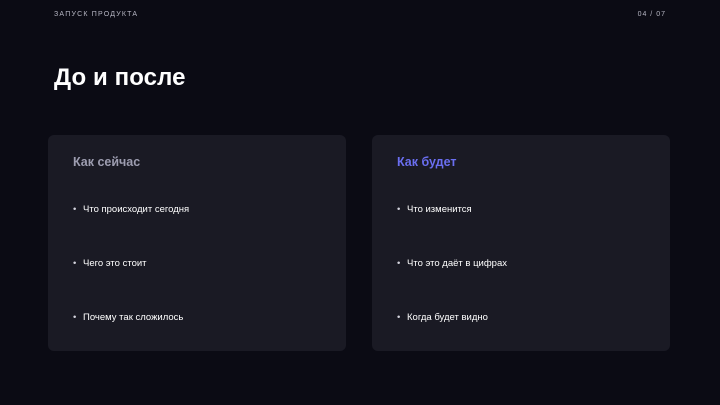 The width and height of the screenshot is (720, 405). Describe the element at coordinates (107, 162) in the screenshot. I see `card-current-title: Как сейчас` at that location.